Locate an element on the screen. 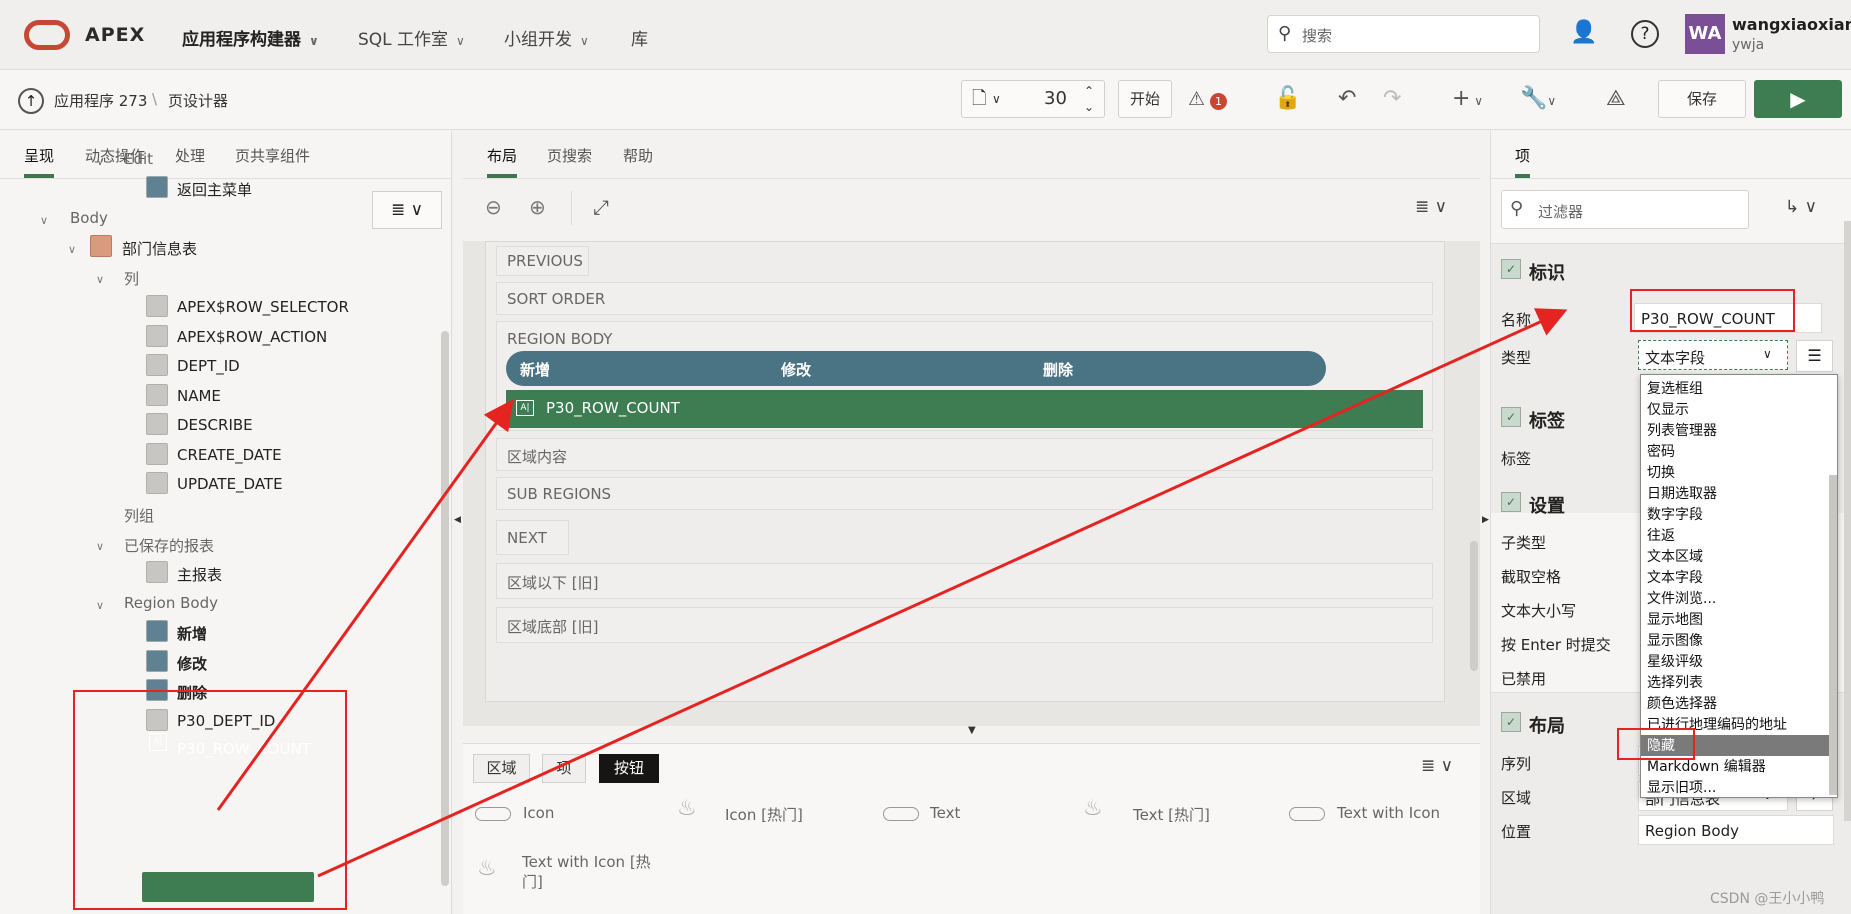  watermark: CSDN @王小小鸭 is located at coordinates (1767, 899).